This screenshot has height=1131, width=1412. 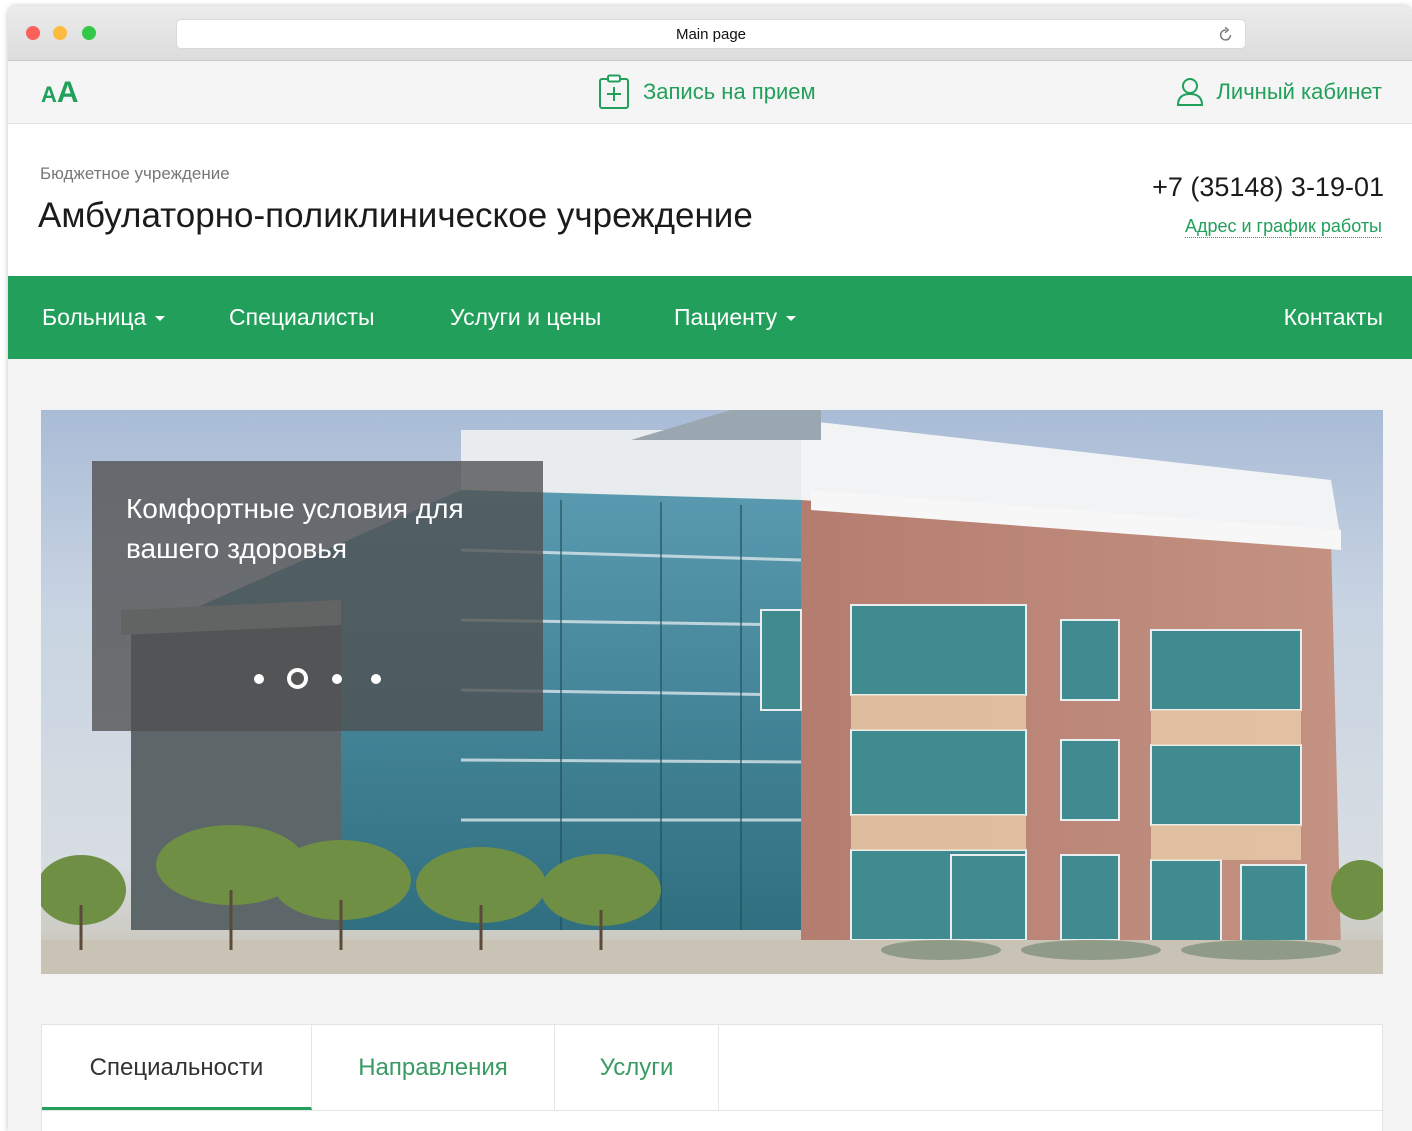 I want to click on nav-item-label: Специалисты, so click(x=302, y=317).